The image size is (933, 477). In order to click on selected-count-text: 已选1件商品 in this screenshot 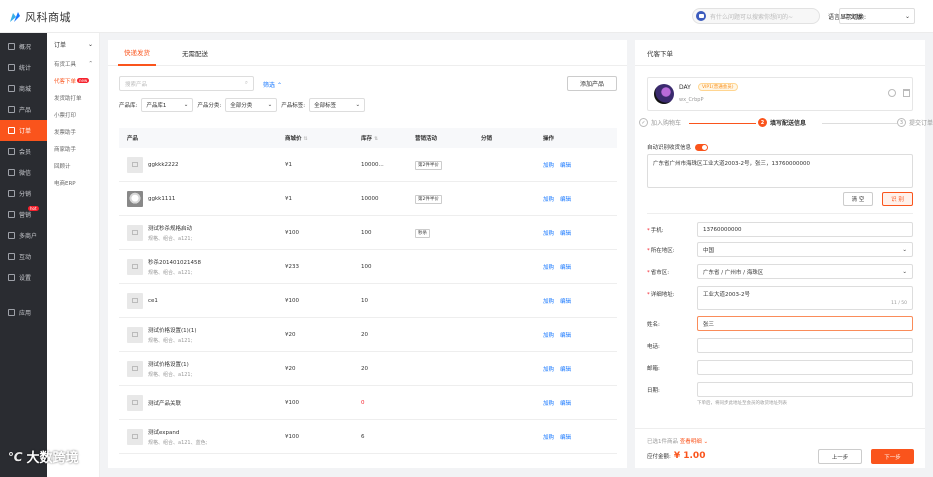, I will do `click(662, 442)`.